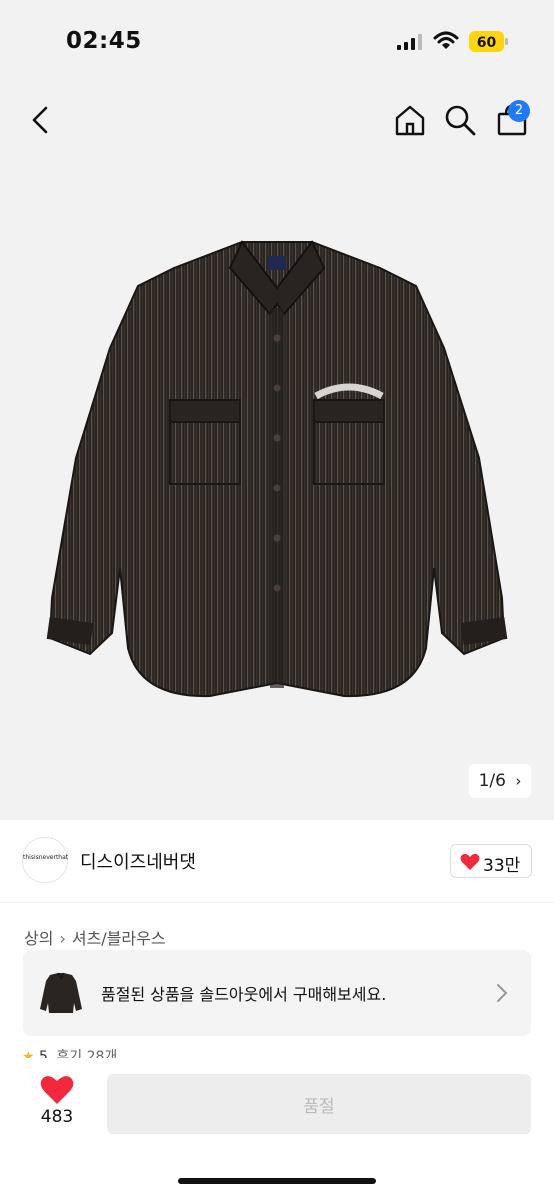 The height and width of the screenshot is (1200, 554). I want to click on soldout-banner-text: 품절된 상품을 솔드아웃에서 구매해보세요., so click(244, 994).